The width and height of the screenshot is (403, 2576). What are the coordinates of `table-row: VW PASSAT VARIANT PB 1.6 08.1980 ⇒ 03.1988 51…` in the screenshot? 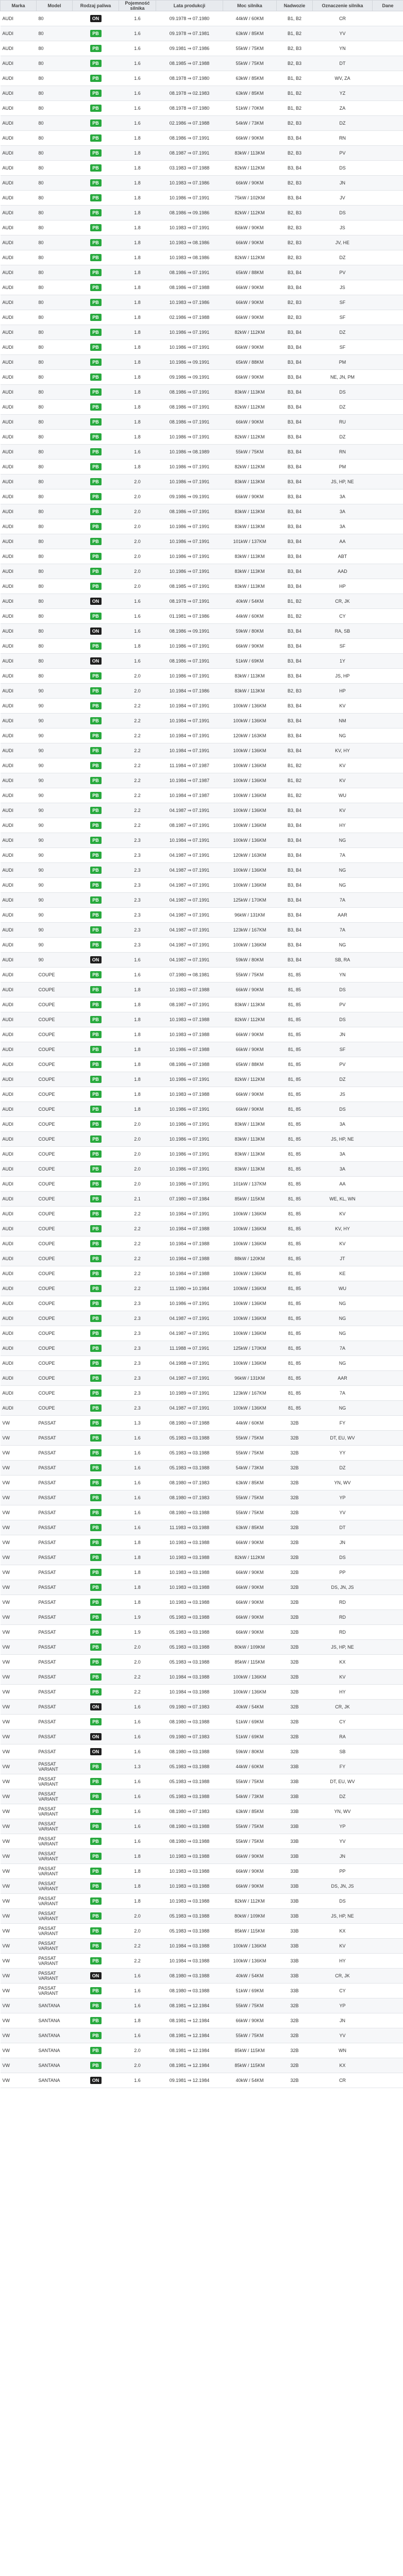 It's located at (202, 1991).